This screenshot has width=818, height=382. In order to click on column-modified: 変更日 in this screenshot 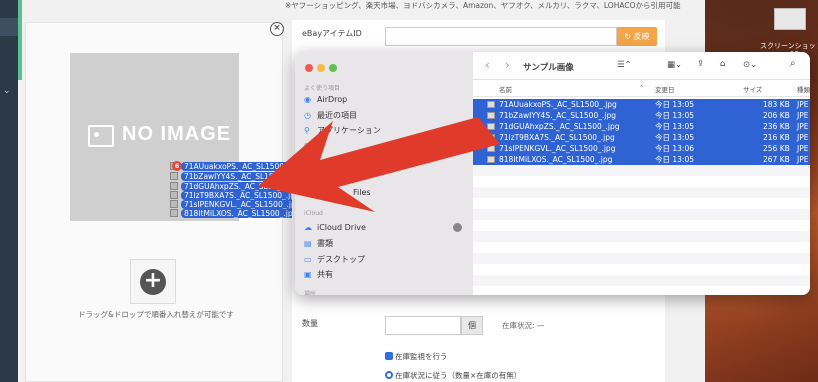, I will do `click(665, 89)`.